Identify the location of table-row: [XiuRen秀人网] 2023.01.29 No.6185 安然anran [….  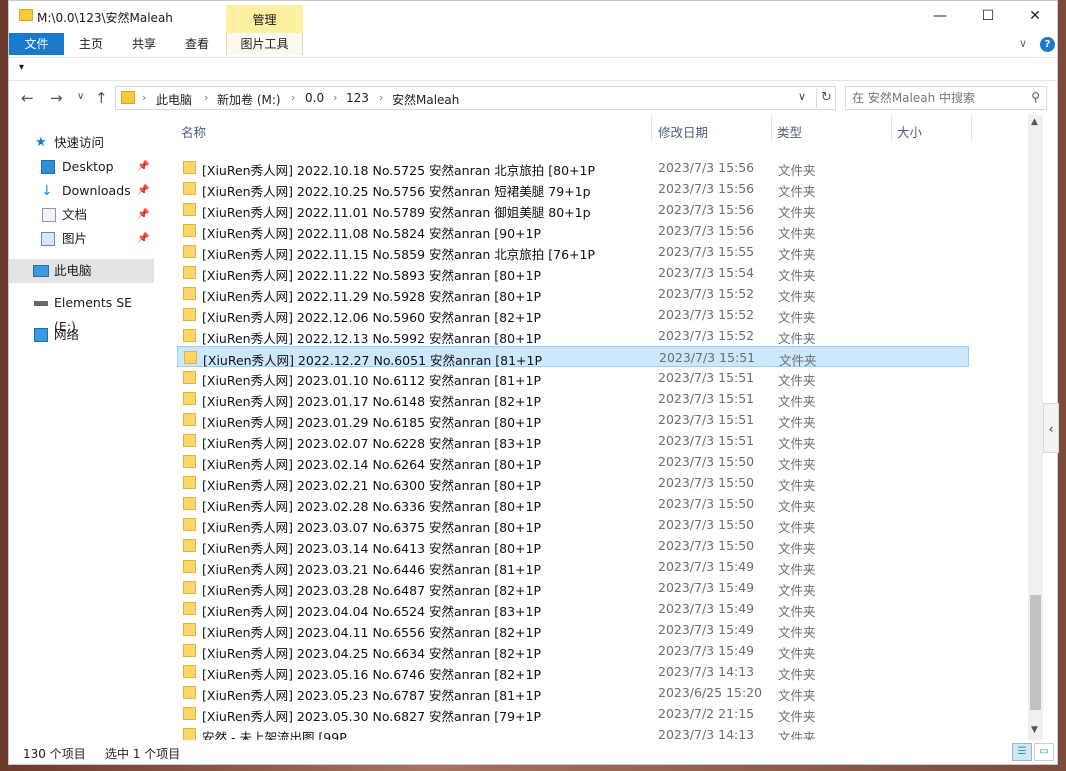
(573, 419).